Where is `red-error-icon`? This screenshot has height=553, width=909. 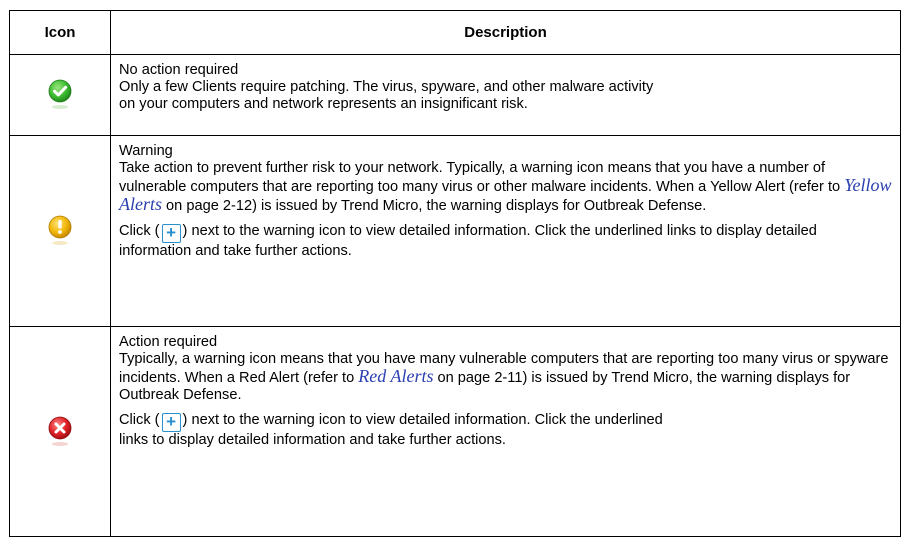
red-error-icon is located at coordinates (60, 432).